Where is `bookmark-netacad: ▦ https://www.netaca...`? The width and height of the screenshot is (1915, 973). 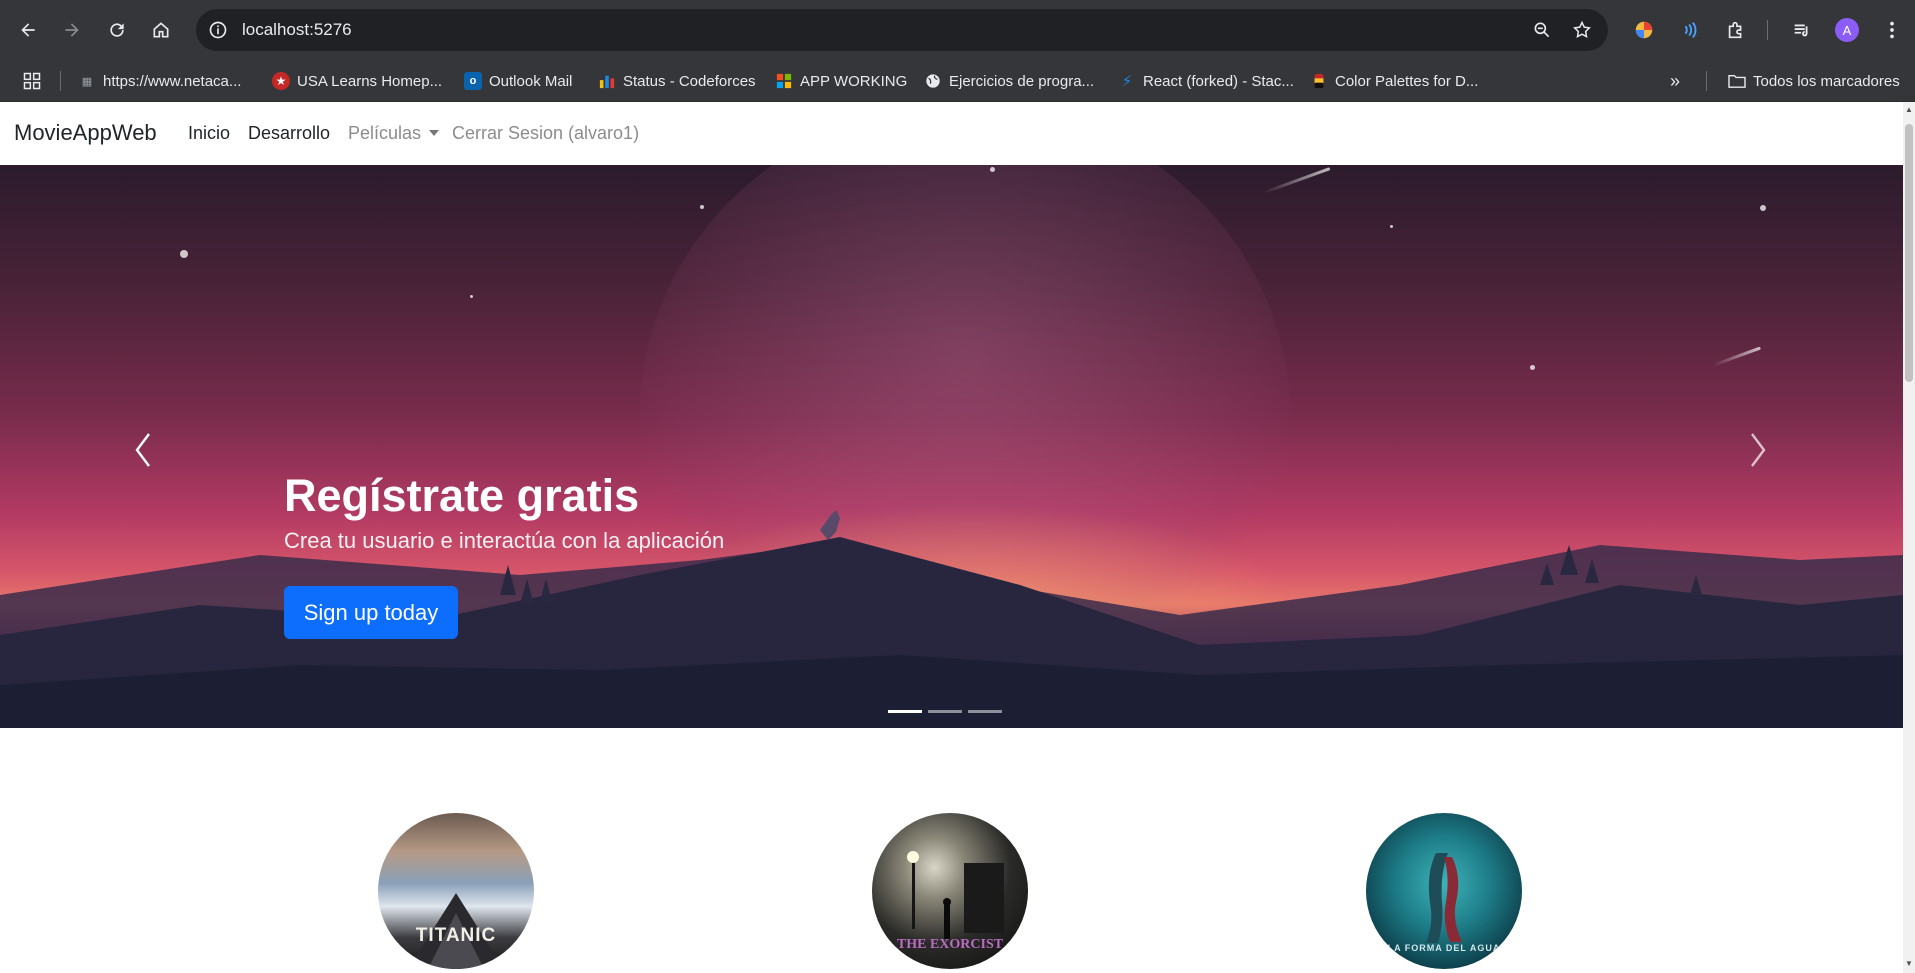
bookmark-netacad: ▦ https://www.netaca... is located at coordinates (160, 81).